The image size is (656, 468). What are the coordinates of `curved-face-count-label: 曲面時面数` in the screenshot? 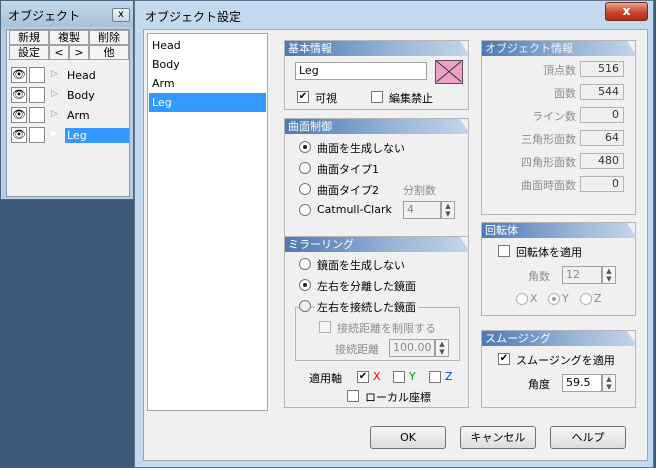 It's located at (548, 185).